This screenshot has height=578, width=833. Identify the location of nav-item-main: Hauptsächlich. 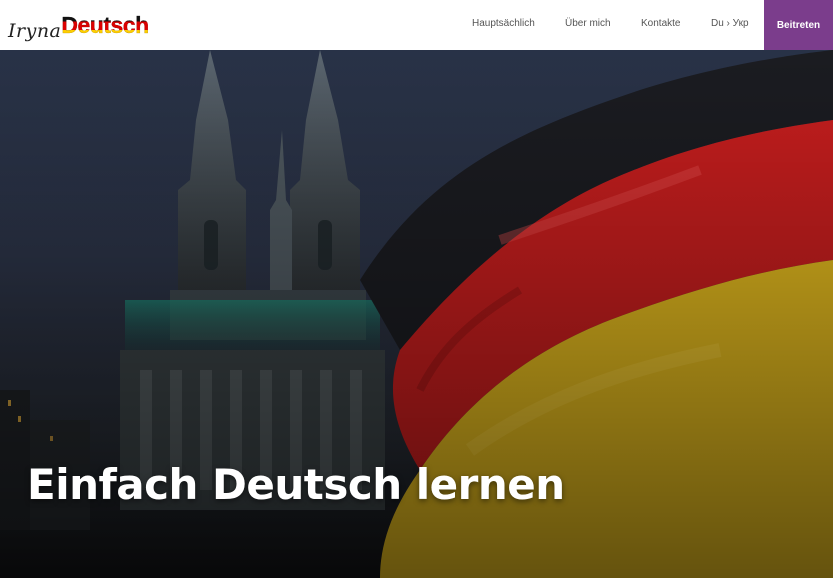
(503, 23).